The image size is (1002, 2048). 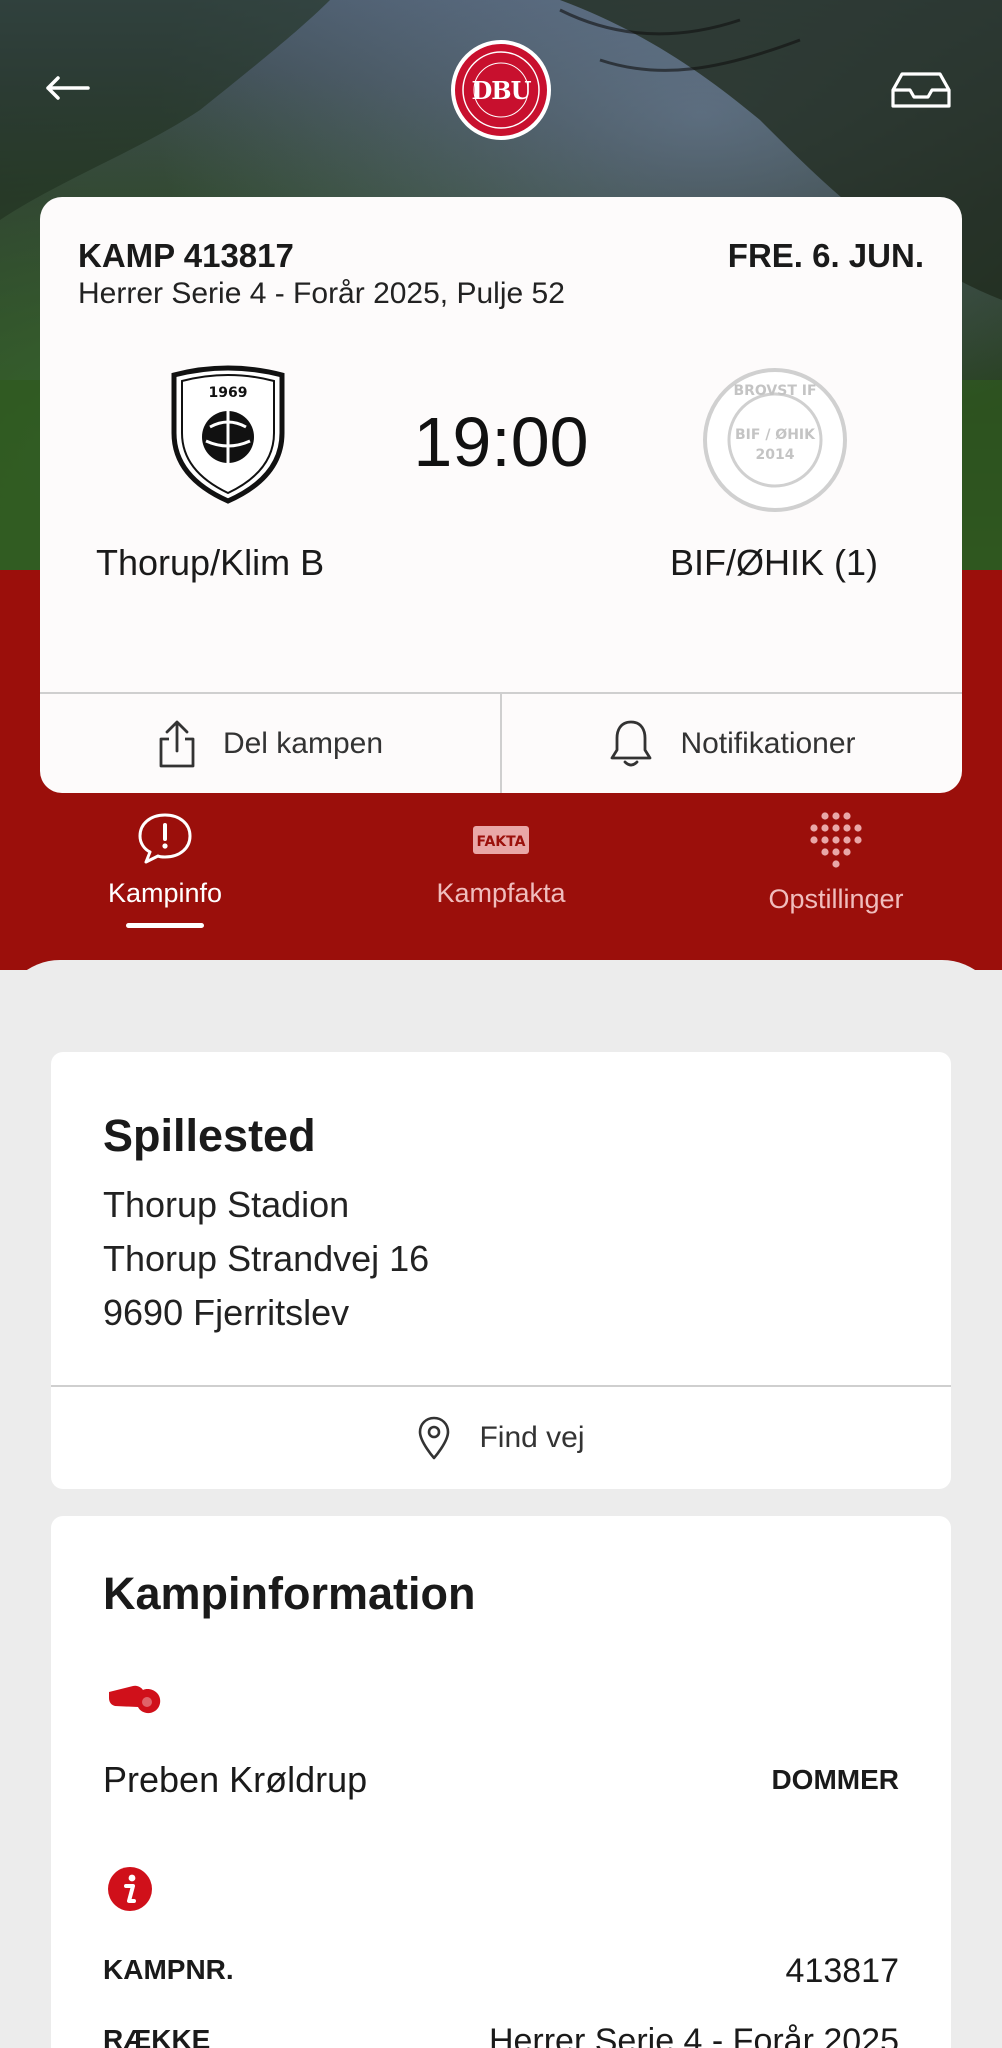 What do you see at coordinates (775, 455) in the screenshot?
I see `away-crest-year: 2014` at bounding box center [775, 455].